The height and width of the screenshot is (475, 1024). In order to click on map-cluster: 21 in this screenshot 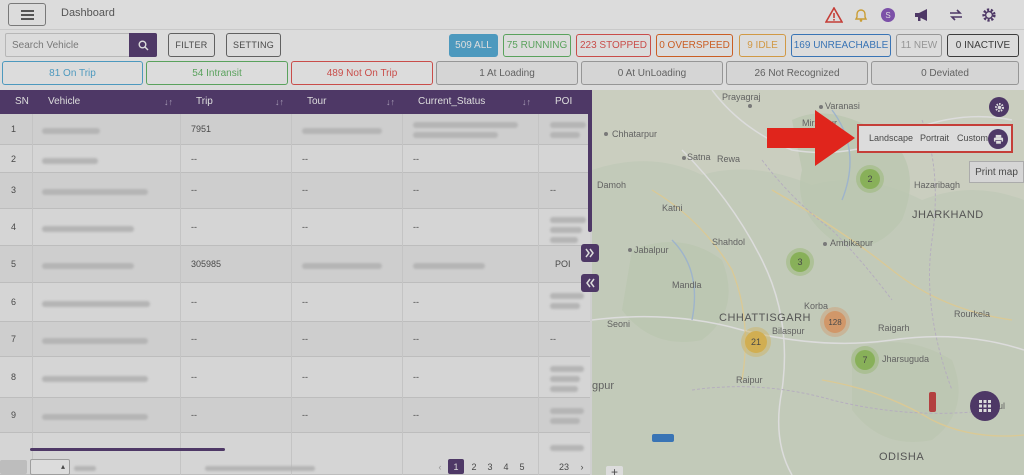, I will do `click(756, 342)`.